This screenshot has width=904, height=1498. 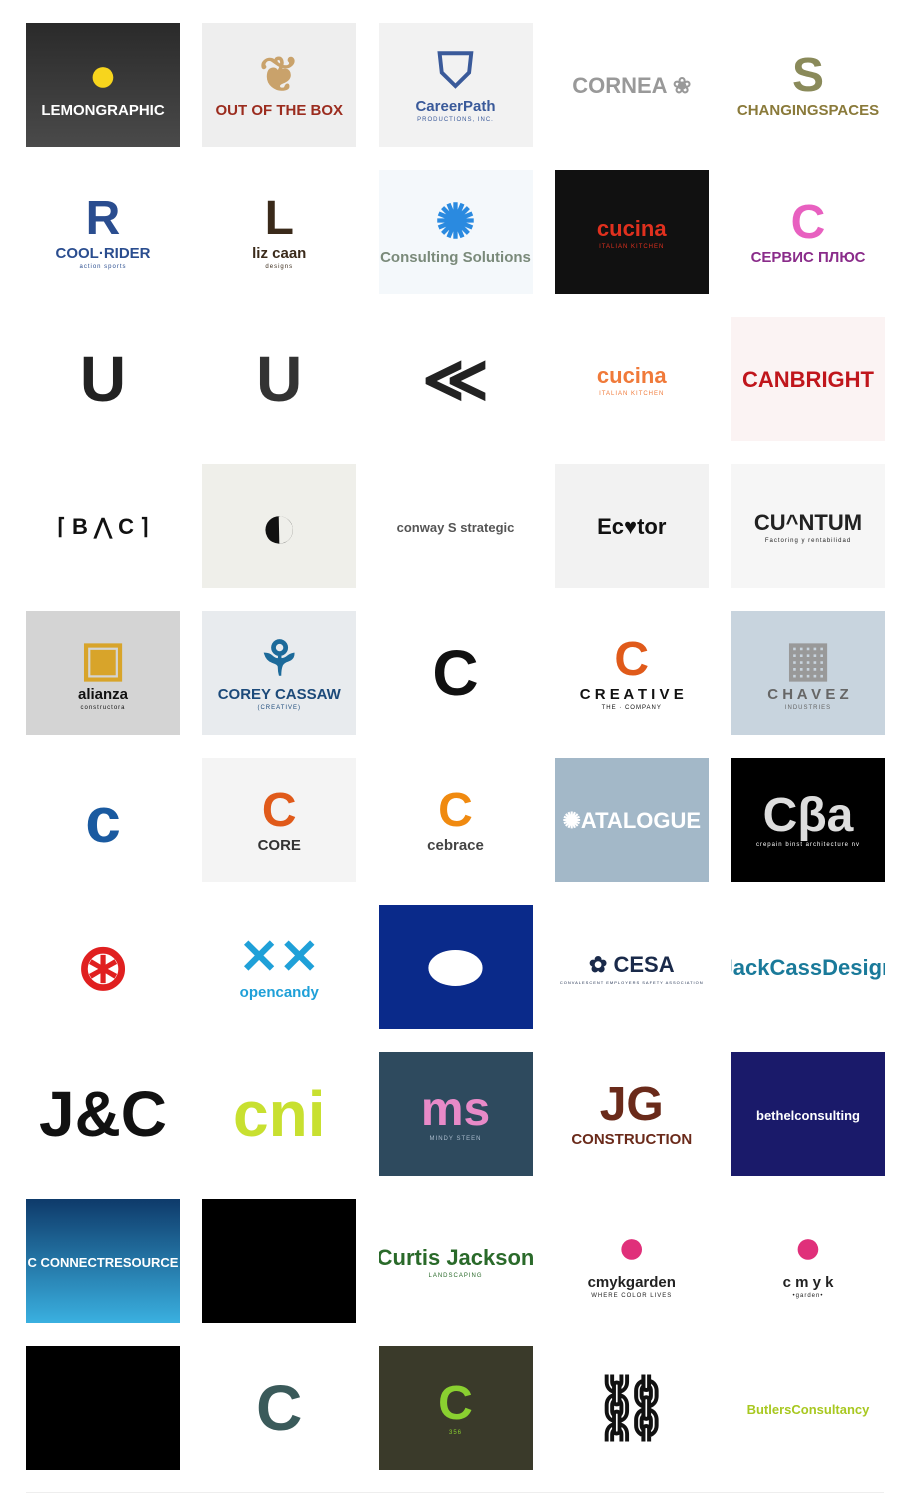 I want to click on logo-tile-cucina-ornament: cucina ITALIAN KITCHEN, so click(x=631, y=379).